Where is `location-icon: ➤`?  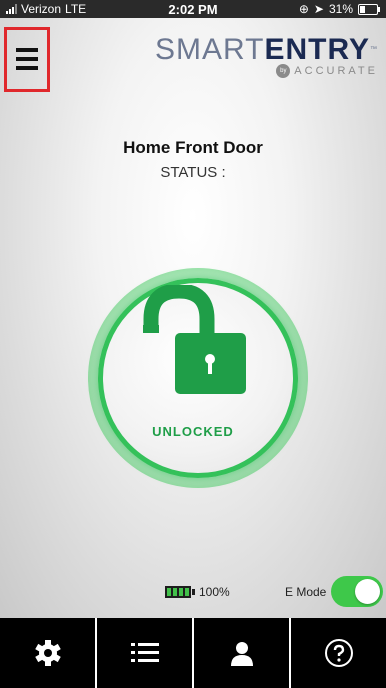 location-icon: ➤ is located at coordinates (318, 9).